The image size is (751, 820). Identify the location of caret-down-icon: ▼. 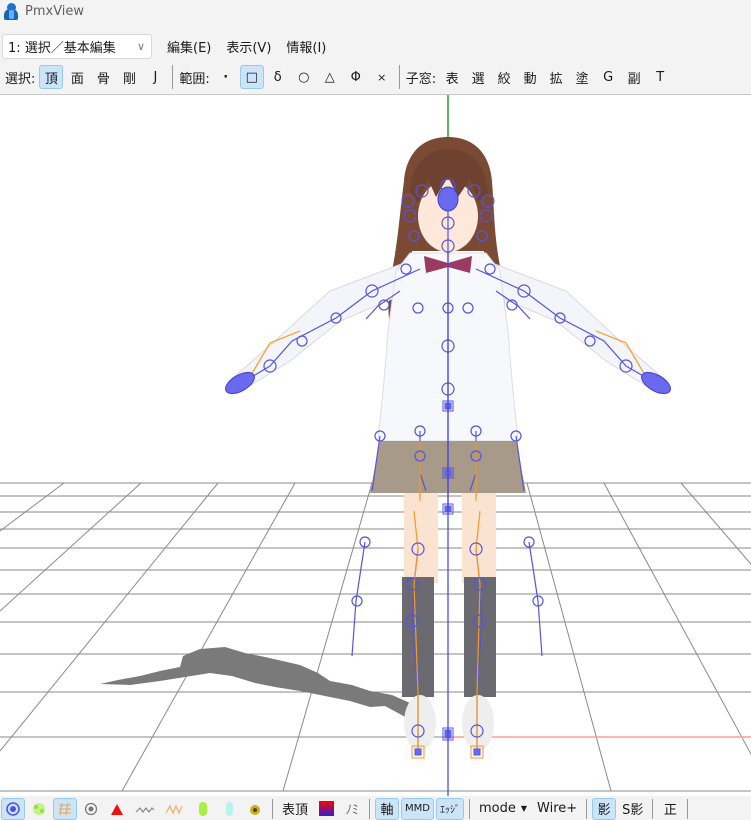
(524, 808).